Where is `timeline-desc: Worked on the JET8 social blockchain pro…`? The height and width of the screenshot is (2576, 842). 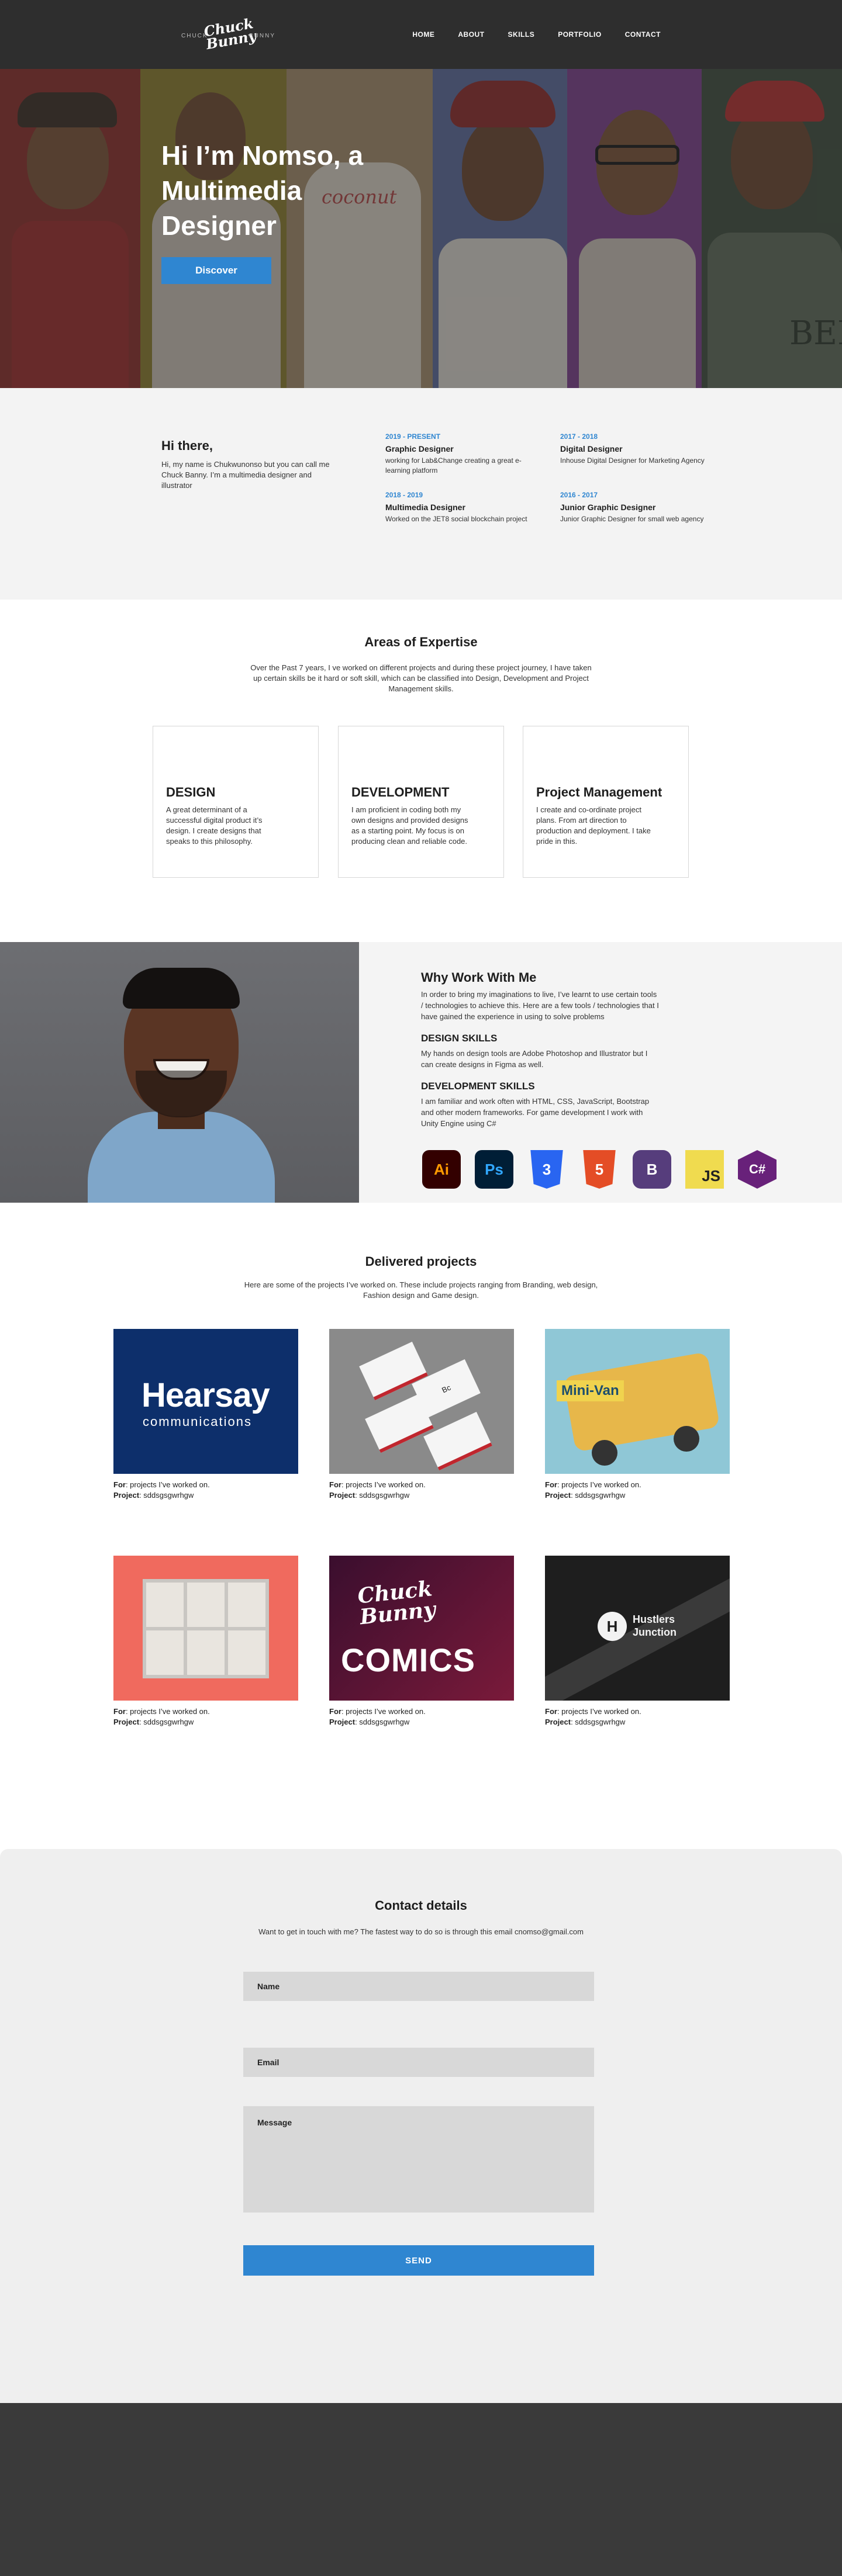
timeline-desc: Worked on the JET8 social blockchain pro… is located at coordinates (456, 519).